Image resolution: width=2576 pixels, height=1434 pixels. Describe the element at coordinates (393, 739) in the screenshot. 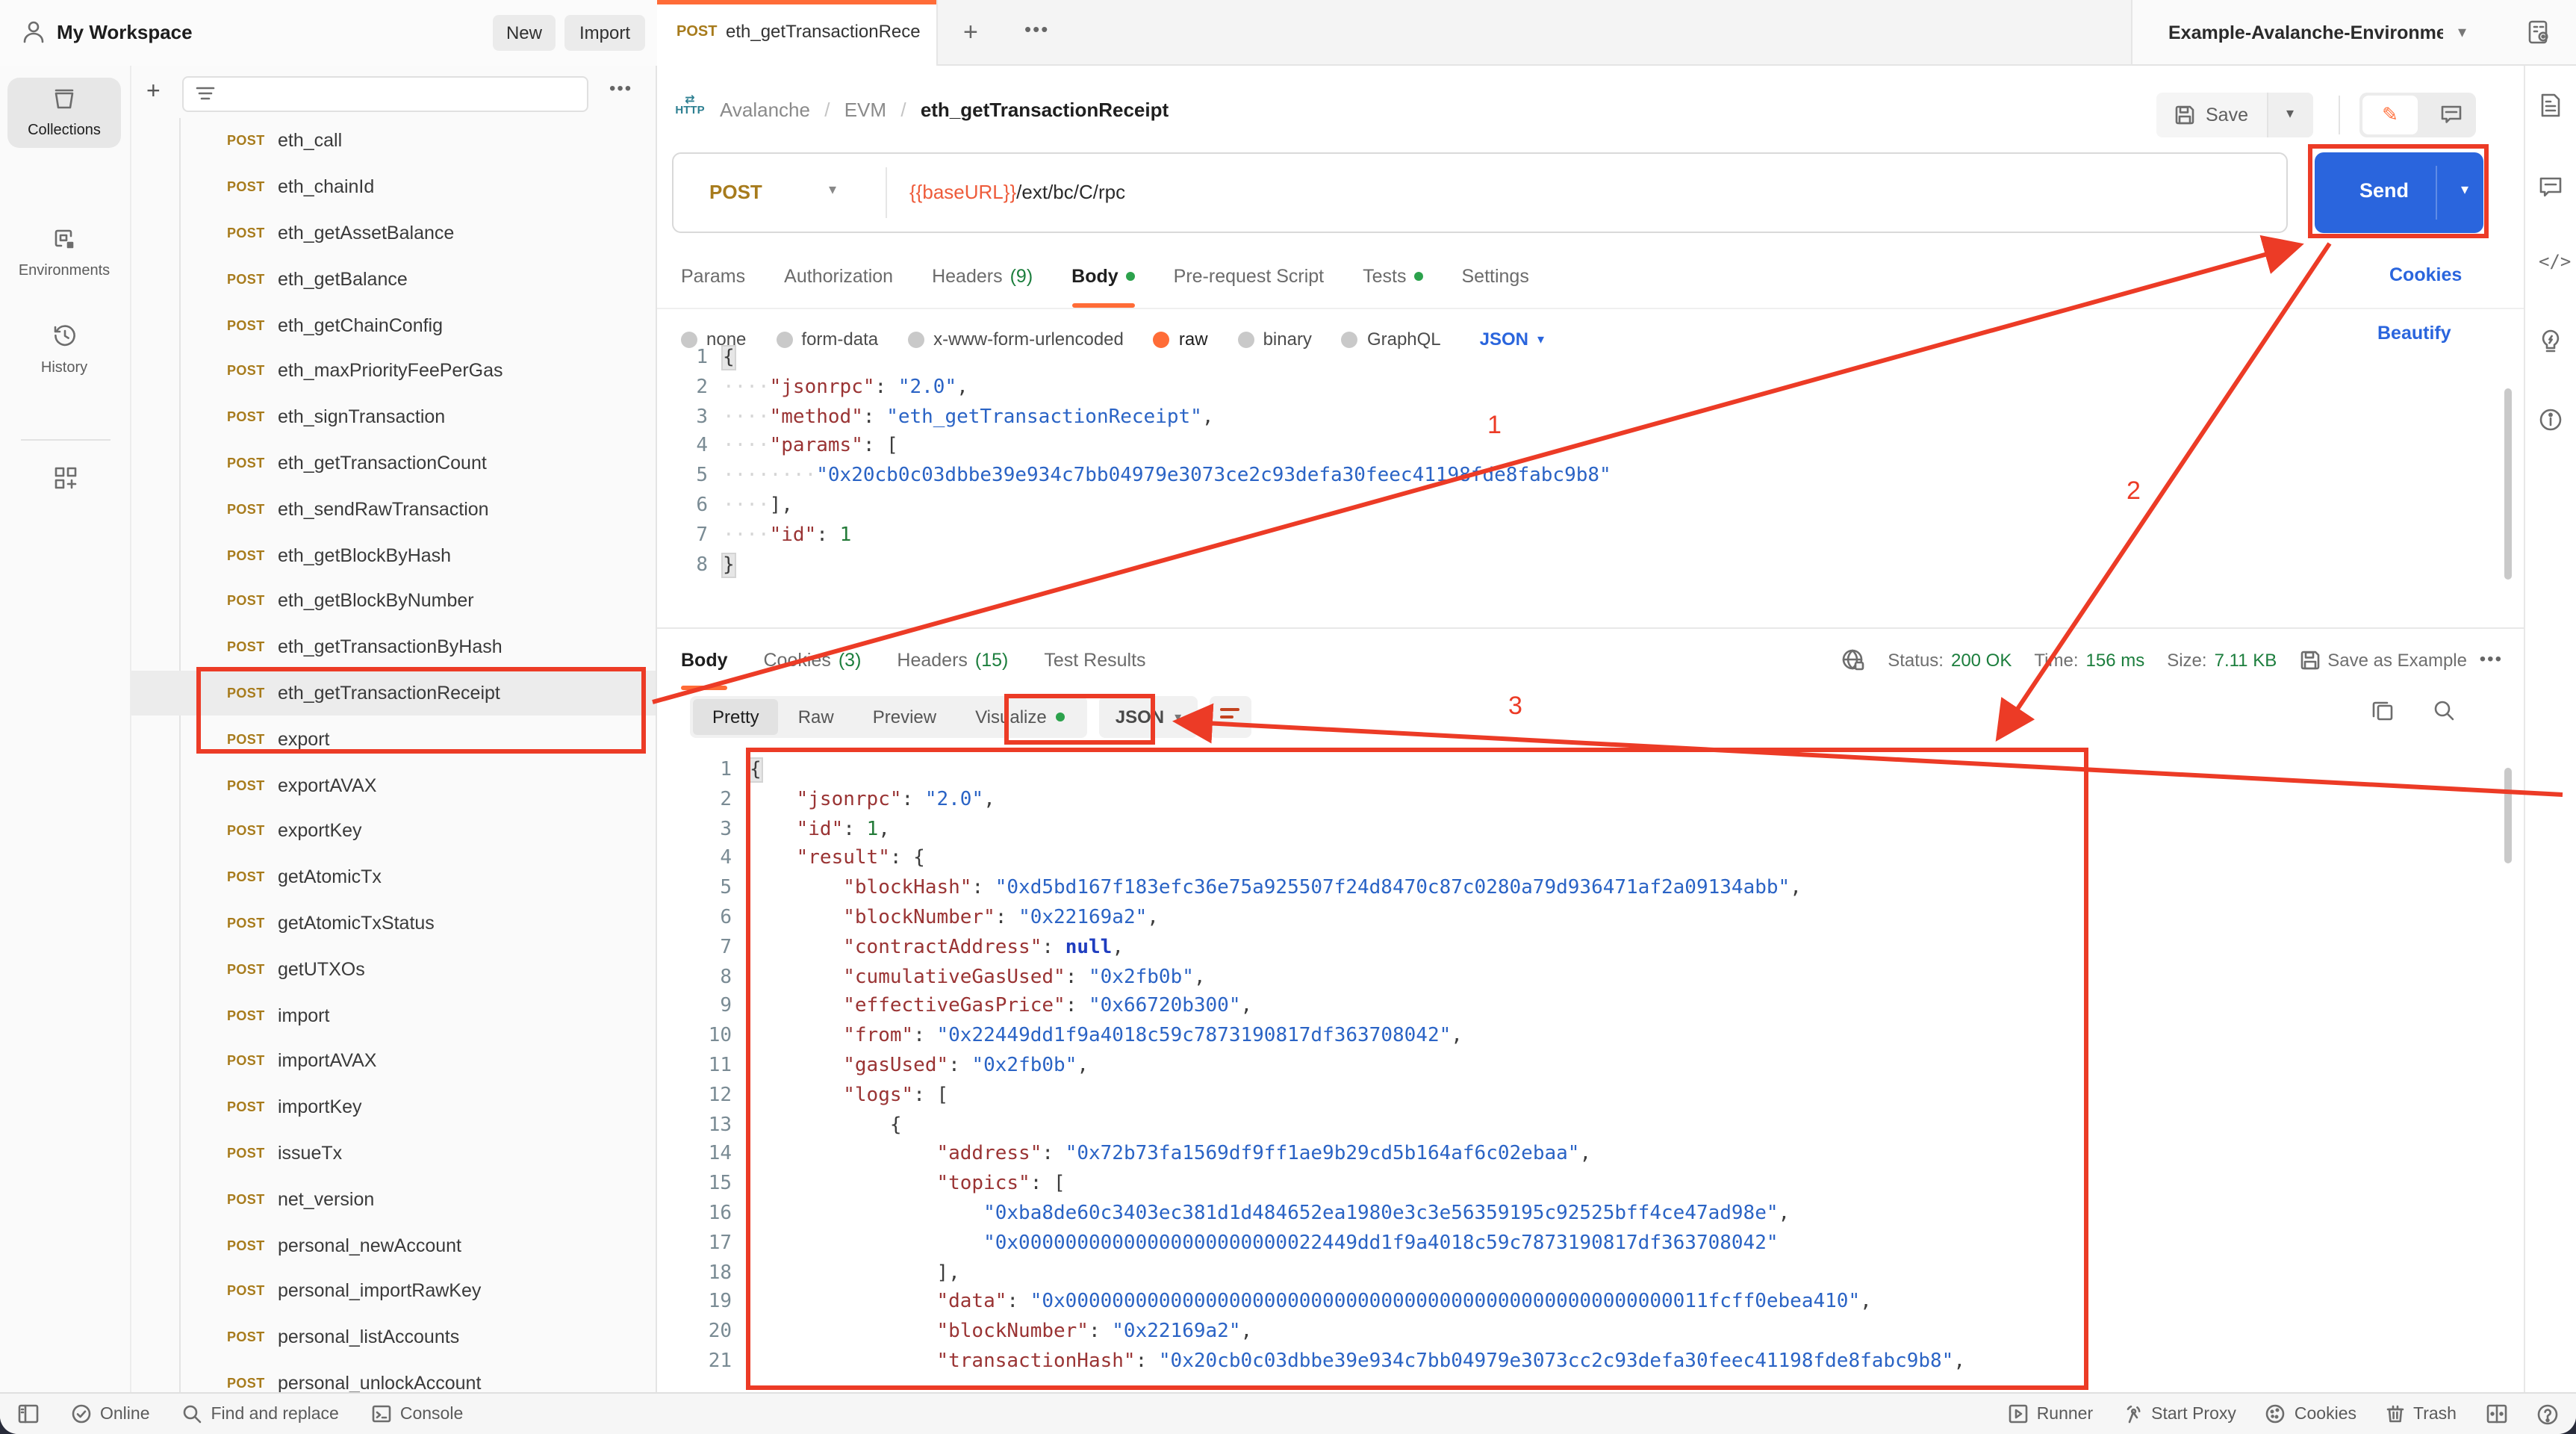

I see `sidebar-item-export: POST export` at that location.